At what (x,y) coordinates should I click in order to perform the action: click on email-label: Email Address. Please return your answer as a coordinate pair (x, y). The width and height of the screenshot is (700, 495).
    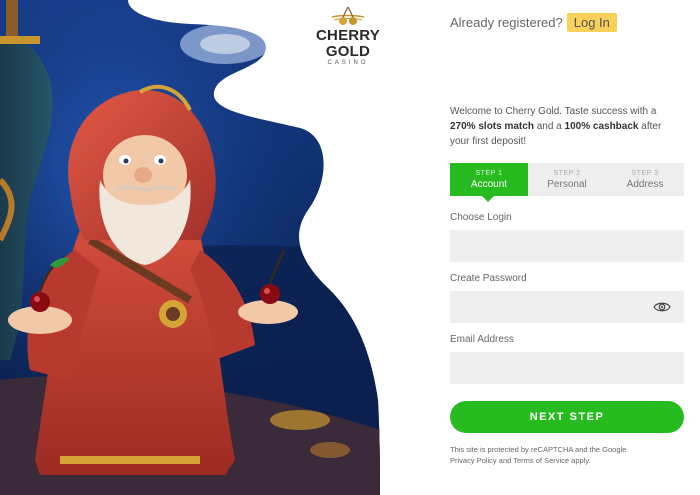
    Looking at the image, I should click on (482, 339).